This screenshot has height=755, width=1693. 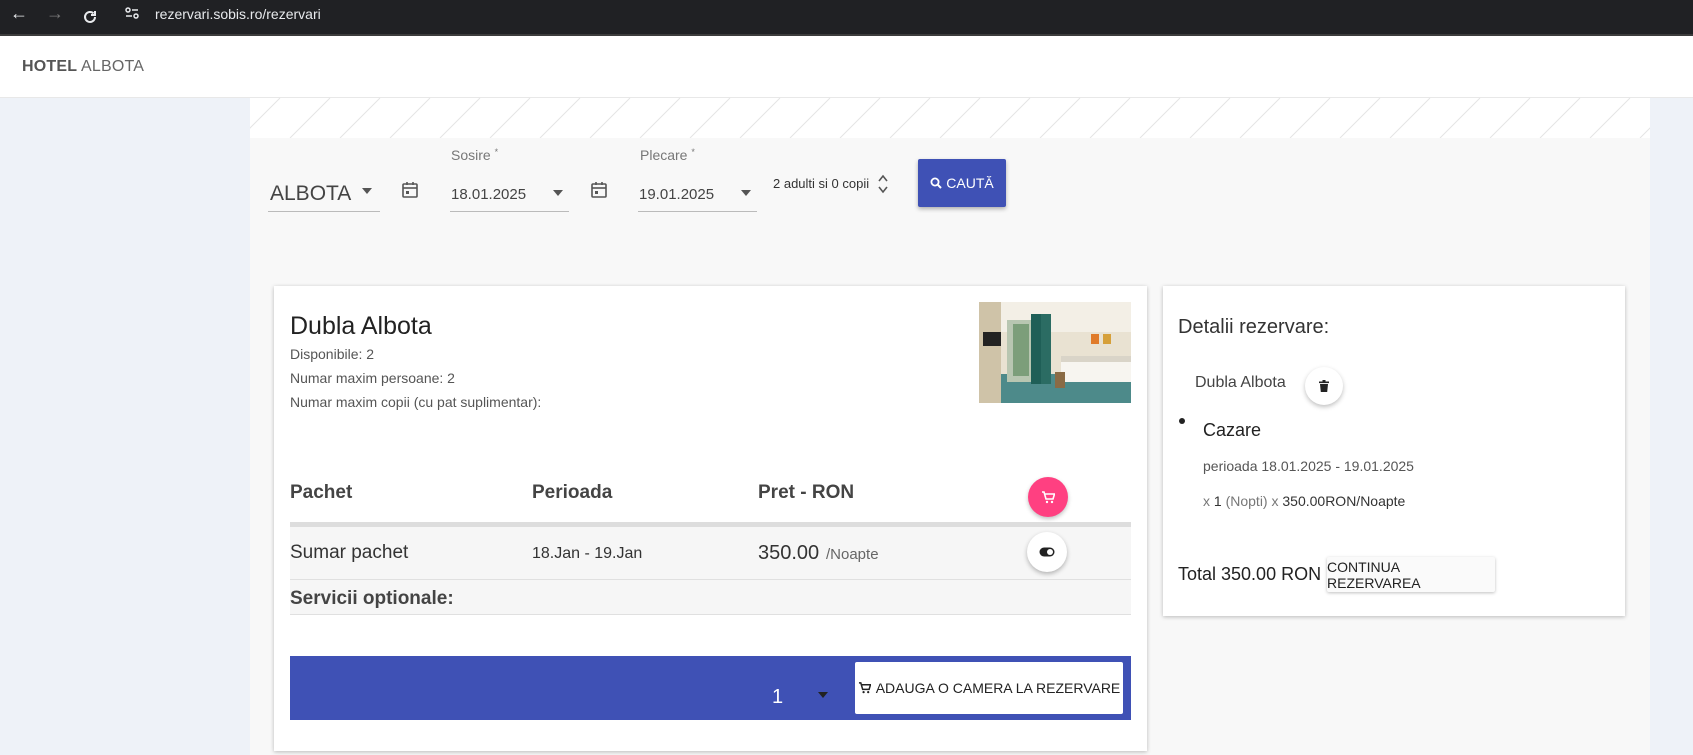 I want to click on package-price: 350.00, so click(x=789, y=553).